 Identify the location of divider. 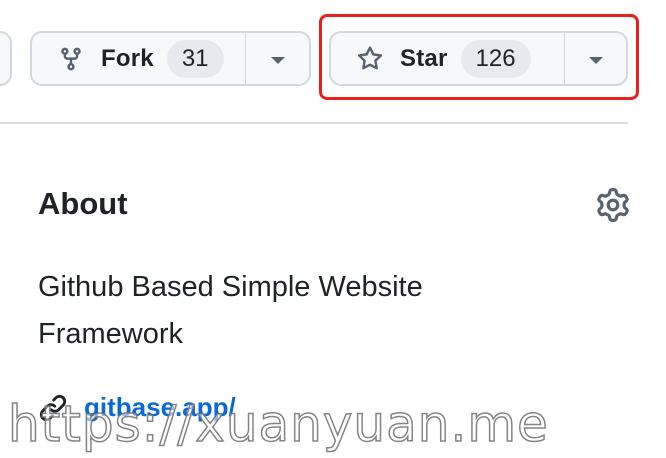
(314, 123).